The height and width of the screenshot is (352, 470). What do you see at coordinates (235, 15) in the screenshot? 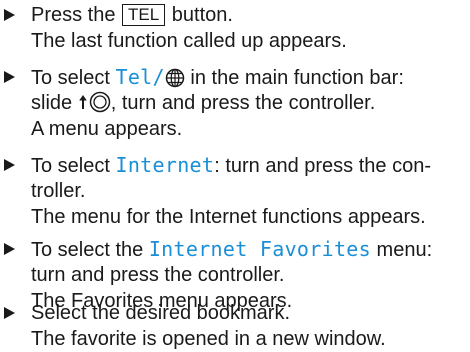
I see `step-line: Press the TEL button.` at bounding box center [235, 15].